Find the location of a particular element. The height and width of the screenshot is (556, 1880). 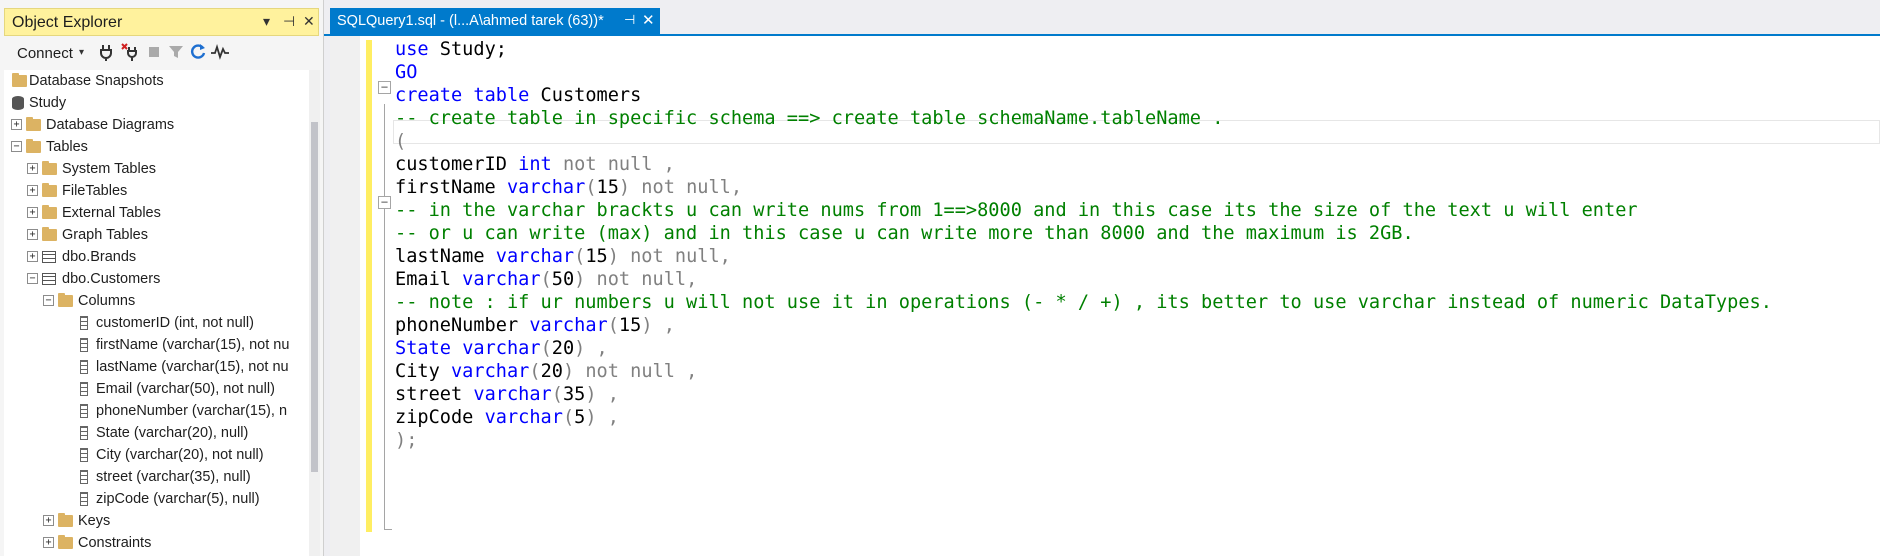

activity-monitor-icon is located at coordinates (220, 52).